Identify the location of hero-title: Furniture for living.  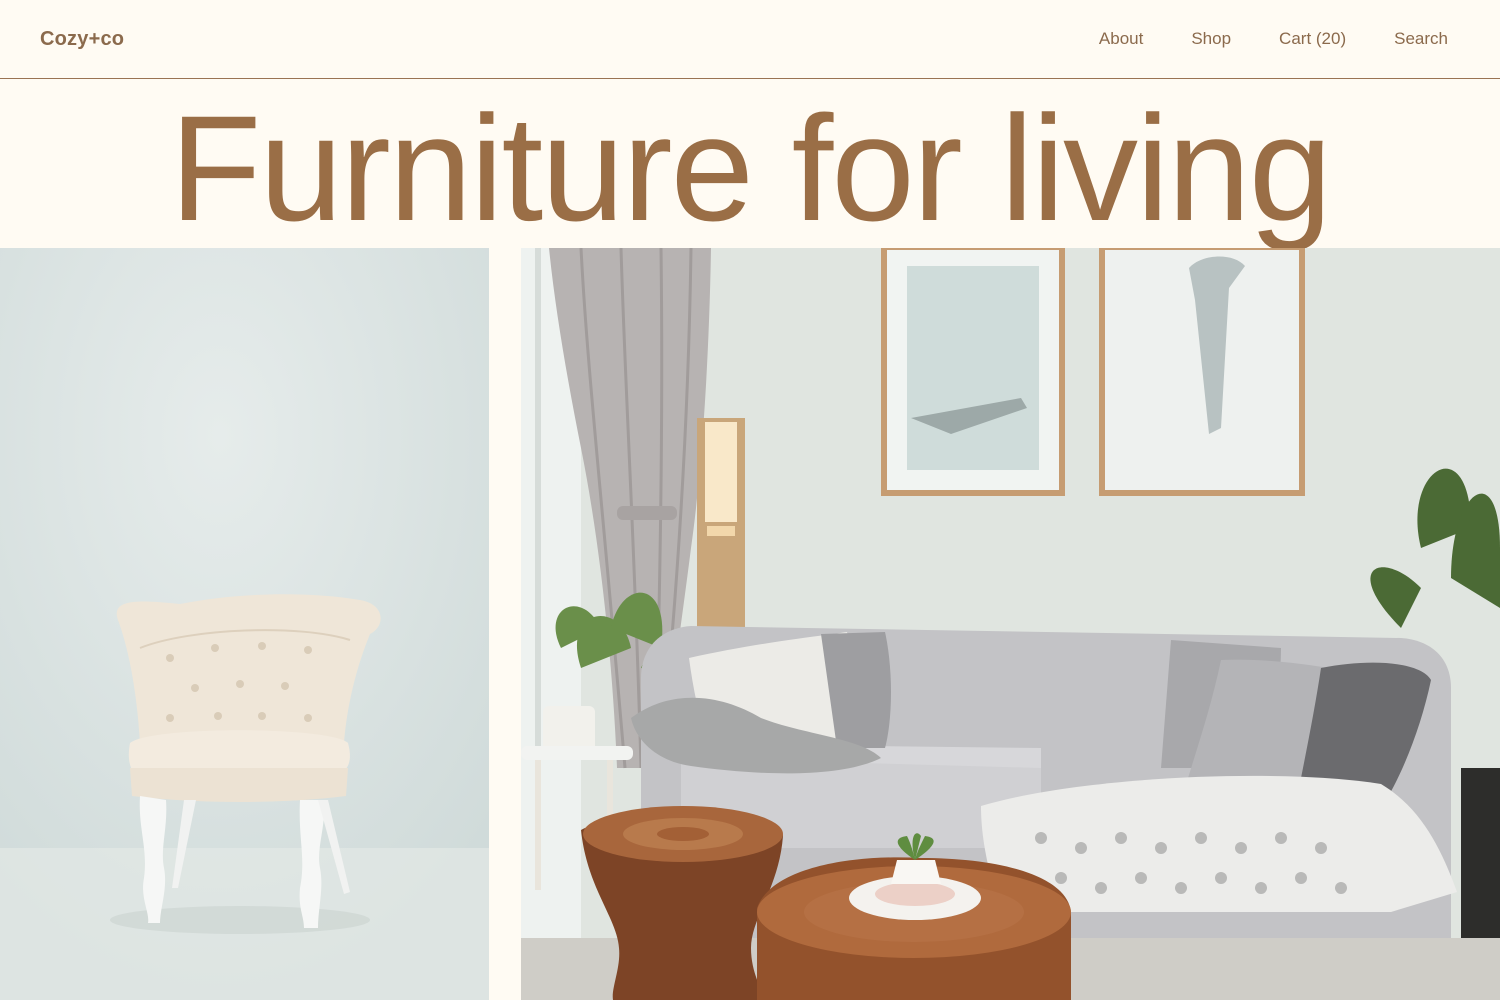
(750, 168).